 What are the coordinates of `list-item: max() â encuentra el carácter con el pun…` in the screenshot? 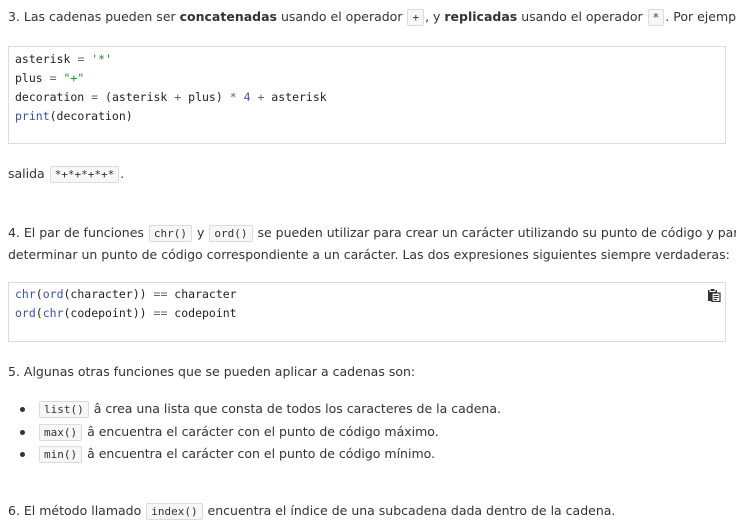 It's located at (260, 432).